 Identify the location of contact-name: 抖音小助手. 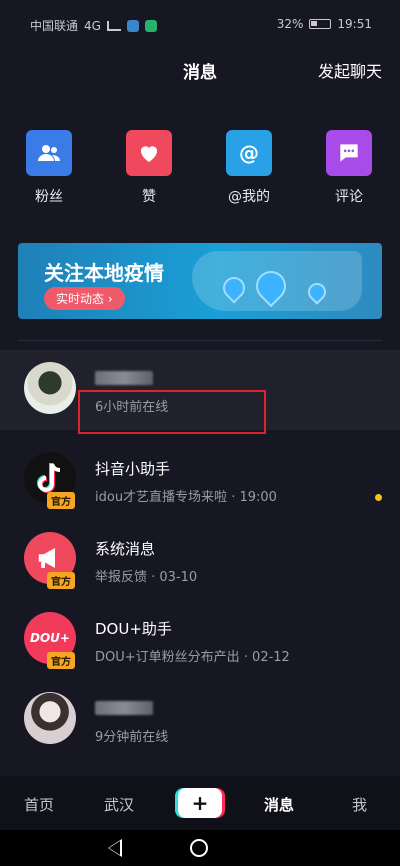
(133, 469).